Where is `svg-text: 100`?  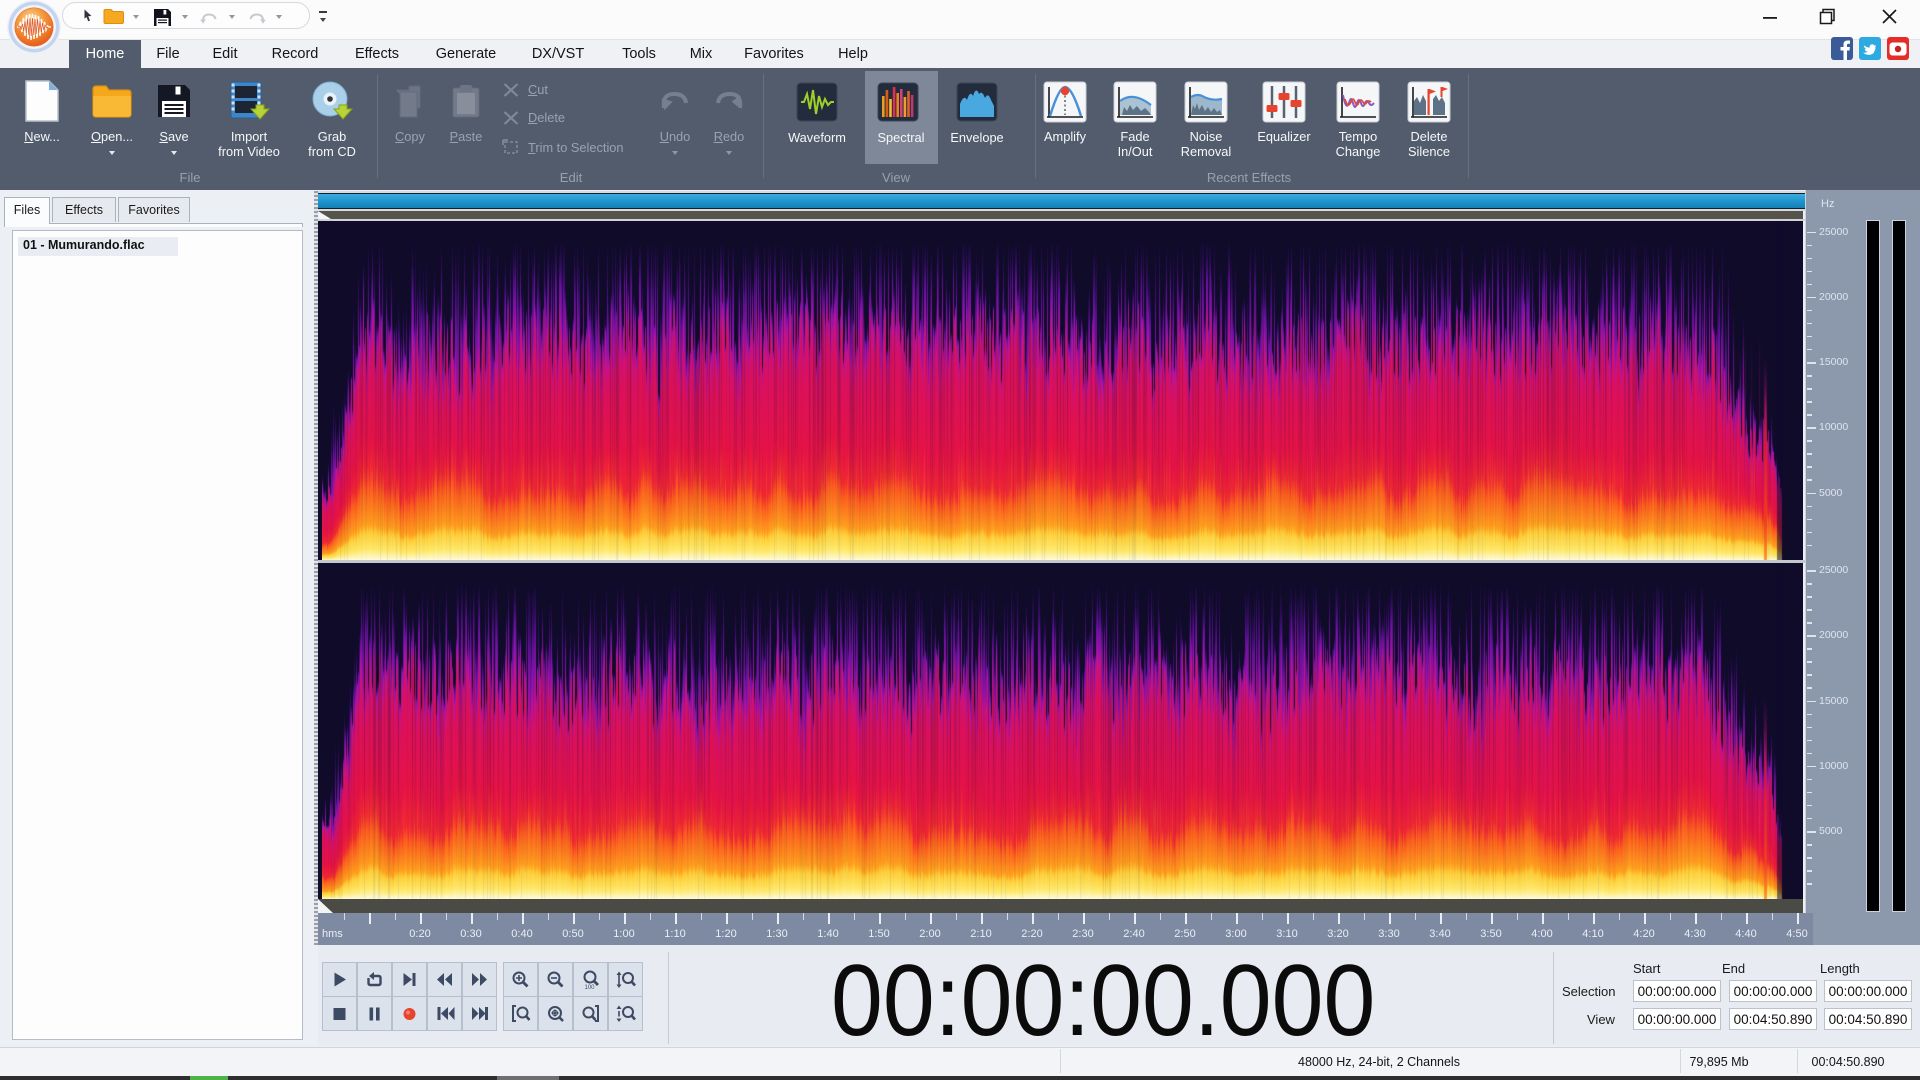
svg-text: 100 is located at coordinates (589, 987).